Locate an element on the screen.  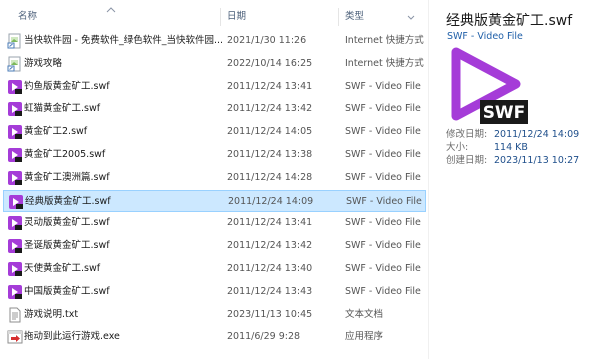
detail-row: 修改日期: 2011/12/24 14:09 is located at coordinates (523, 134).